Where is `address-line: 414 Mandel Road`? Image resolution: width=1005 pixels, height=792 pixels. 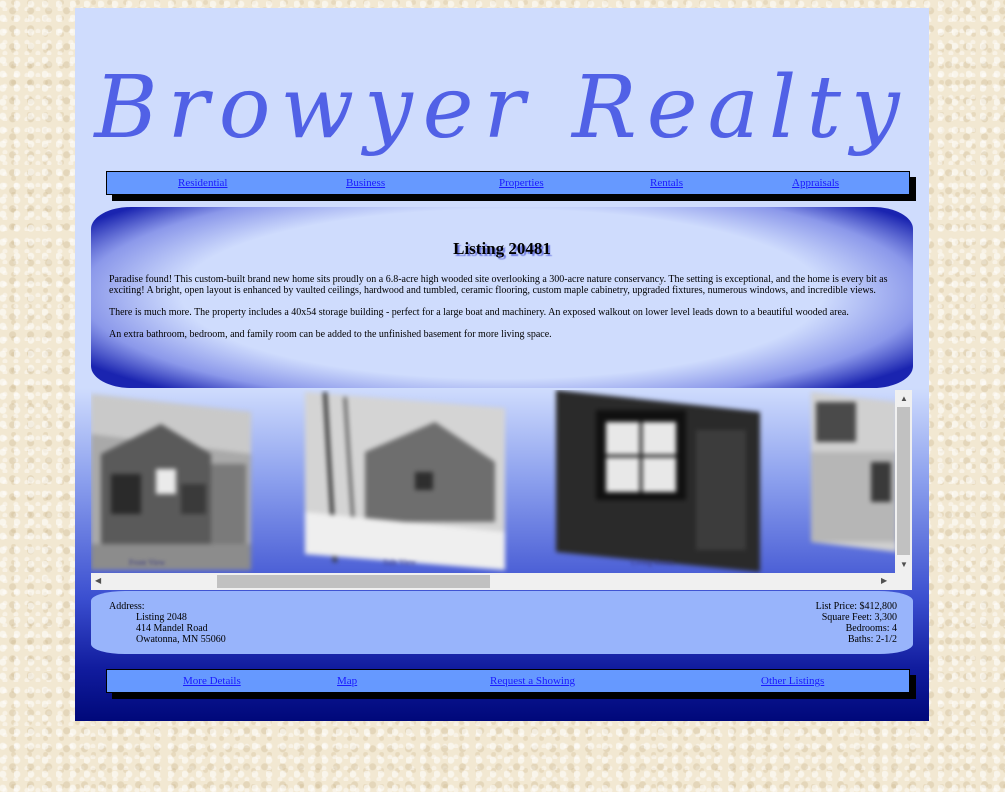 address-line: 414 Mandel Road is located at coordinates (172, 628).